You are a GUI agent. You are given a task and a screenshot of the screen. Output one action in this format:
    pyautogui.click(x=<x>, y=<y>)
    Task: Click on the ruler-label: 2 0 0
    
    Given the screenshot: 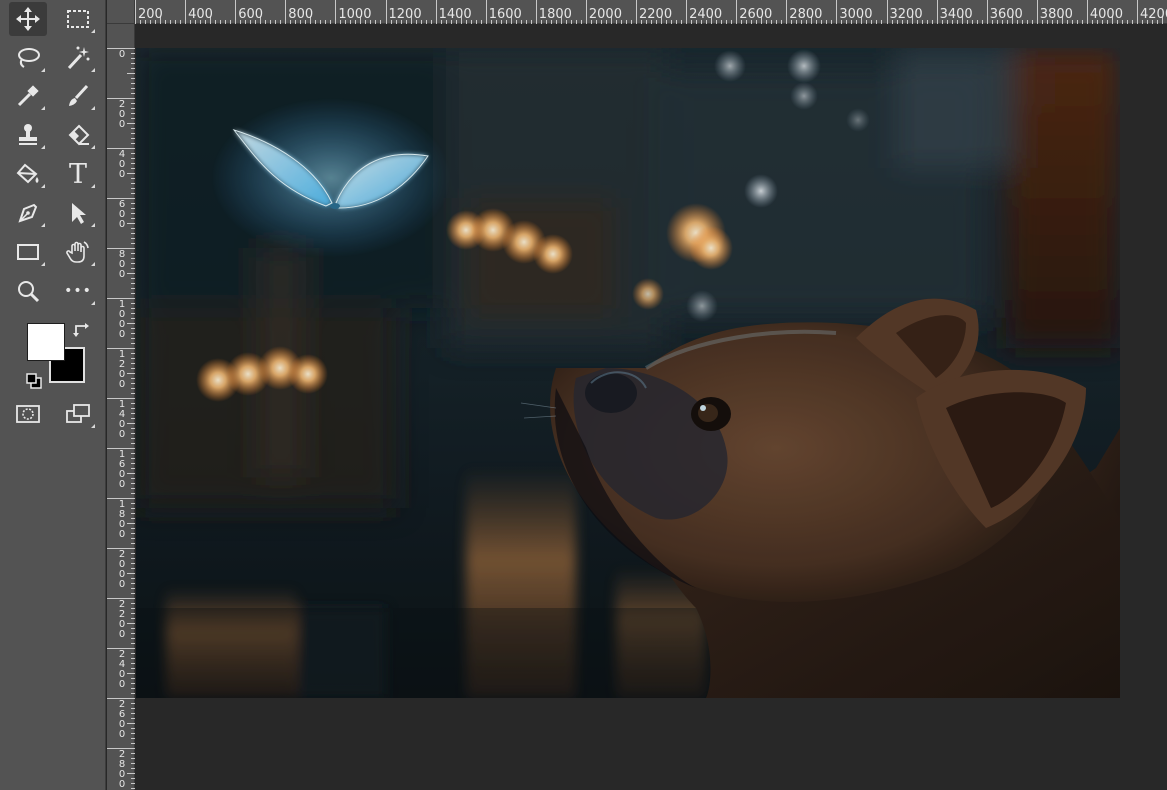 What is the action you would take?
    pyautogui.click(x=122, y=114)
    